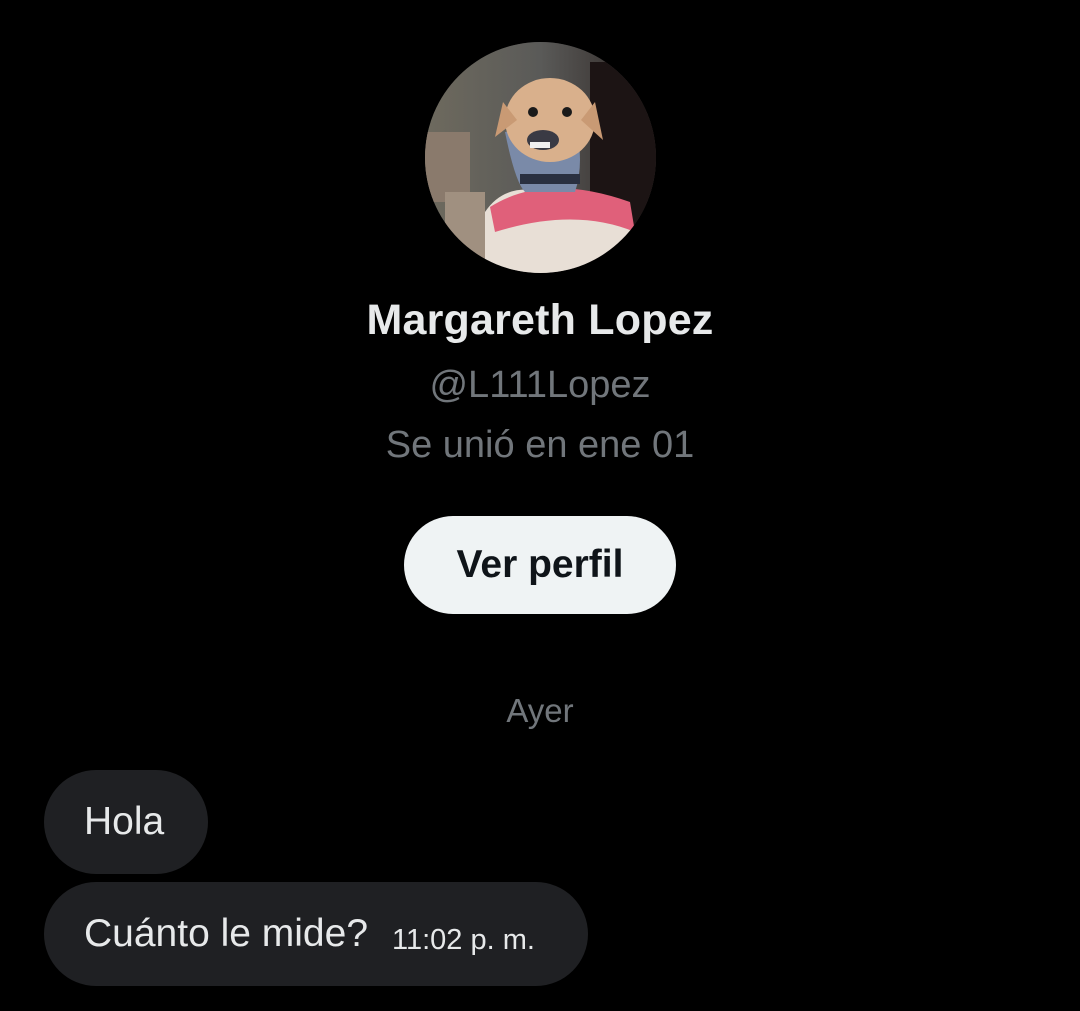 The image size is (1080, 1011). I want to click on message-bubble: Cuánto le mide? 11:02 p. m., so click(316, 934).